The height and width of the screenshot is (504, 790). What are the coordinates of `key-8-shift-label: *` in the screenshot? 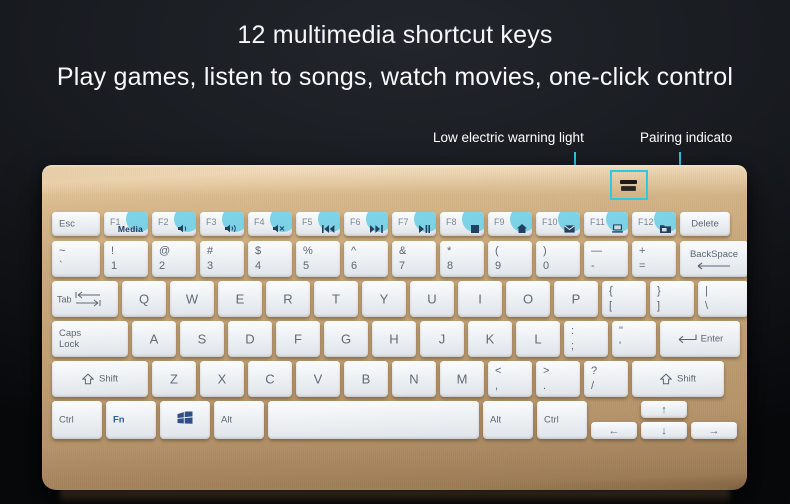 It's located at (449, 251).